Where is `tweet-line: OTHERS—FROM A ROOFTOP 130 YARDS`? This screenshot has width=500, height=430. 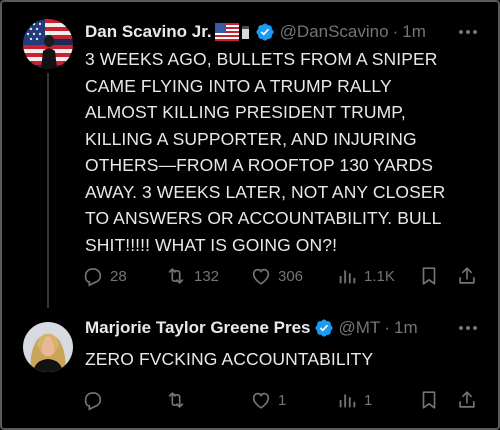 tweet-line: OTHERS—FROM A ROOFTOP 130 YARDS is located at coordinates (259, 165).